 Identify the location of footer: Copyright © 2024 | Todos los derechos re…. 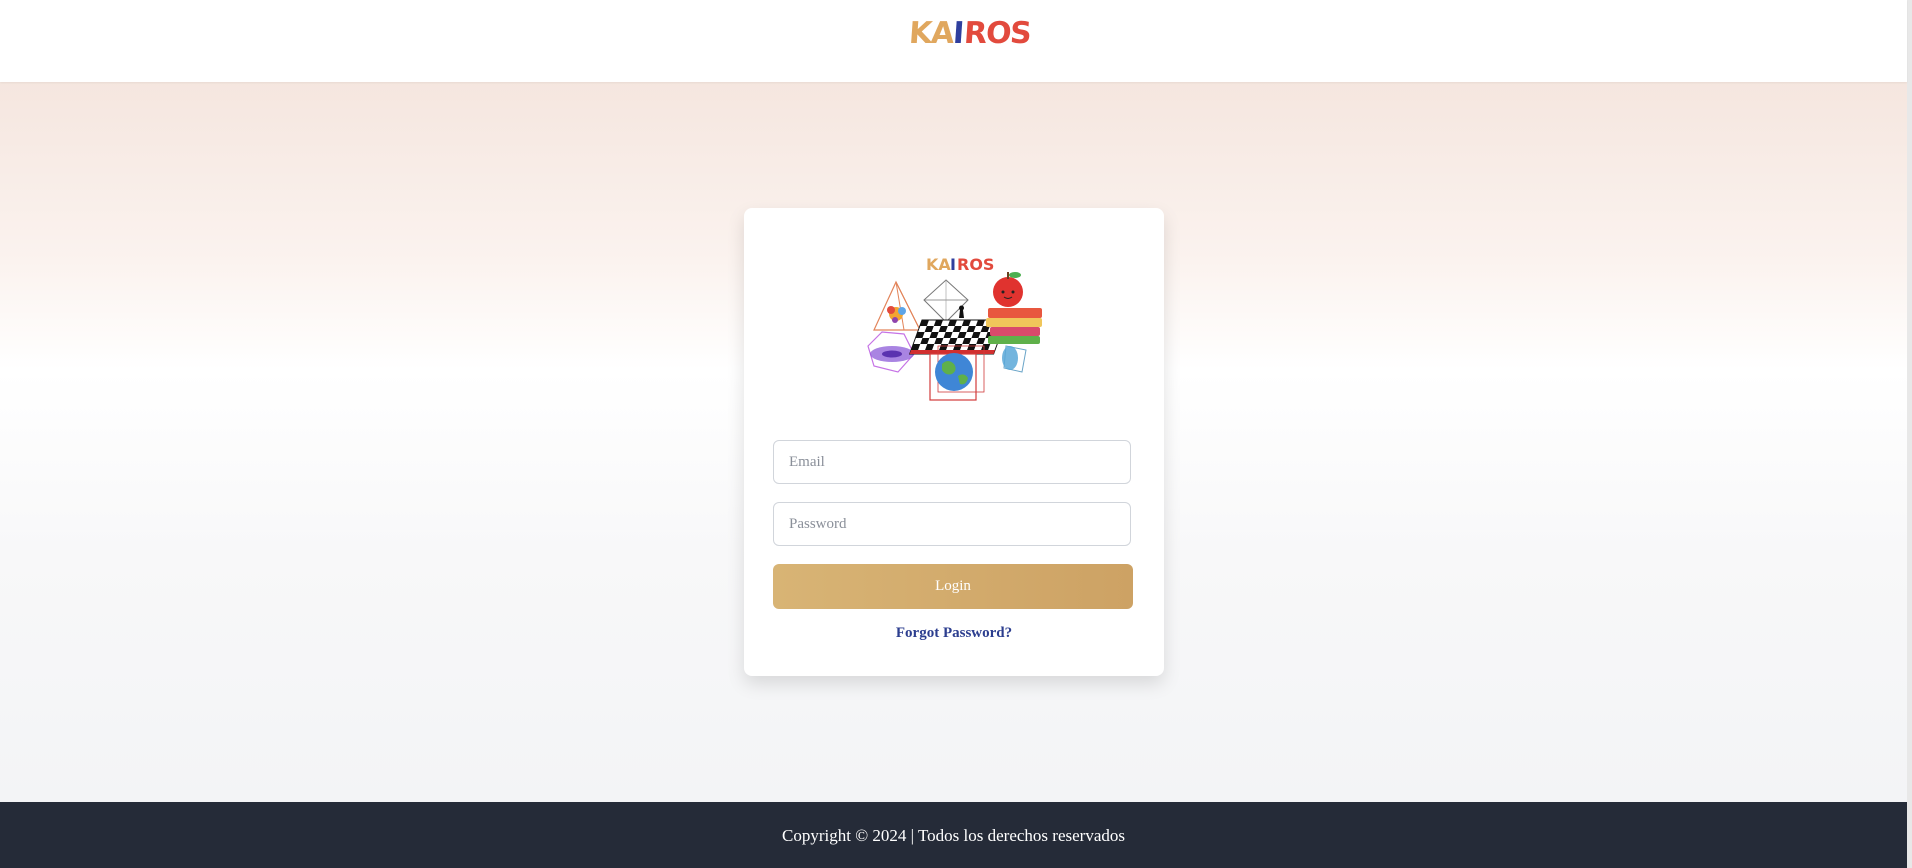
(953, 835).